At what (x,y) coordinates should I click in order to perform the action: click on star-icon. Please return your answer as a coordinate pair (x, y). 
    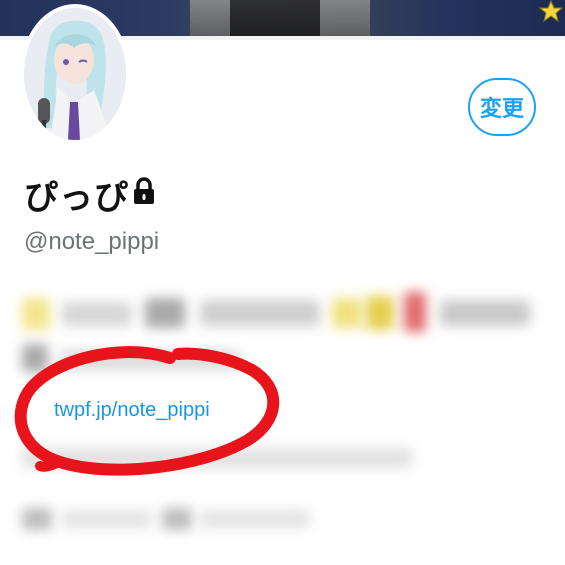
    Looking at the image, I should click on (551, 11).